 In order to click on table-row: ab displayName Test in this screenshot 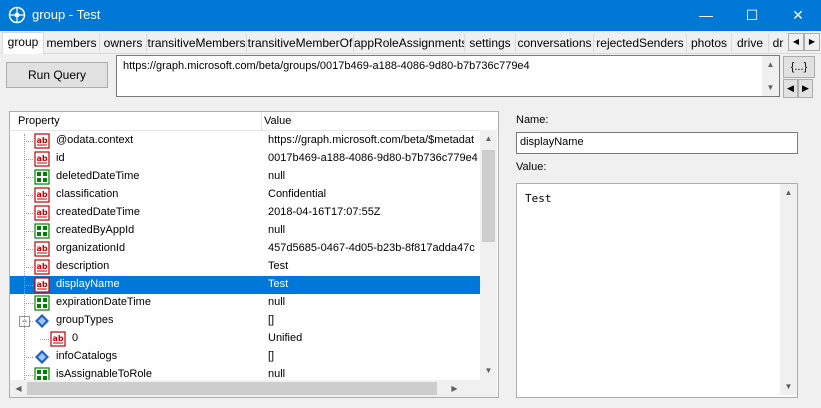, I will do `click(245, 285)`.